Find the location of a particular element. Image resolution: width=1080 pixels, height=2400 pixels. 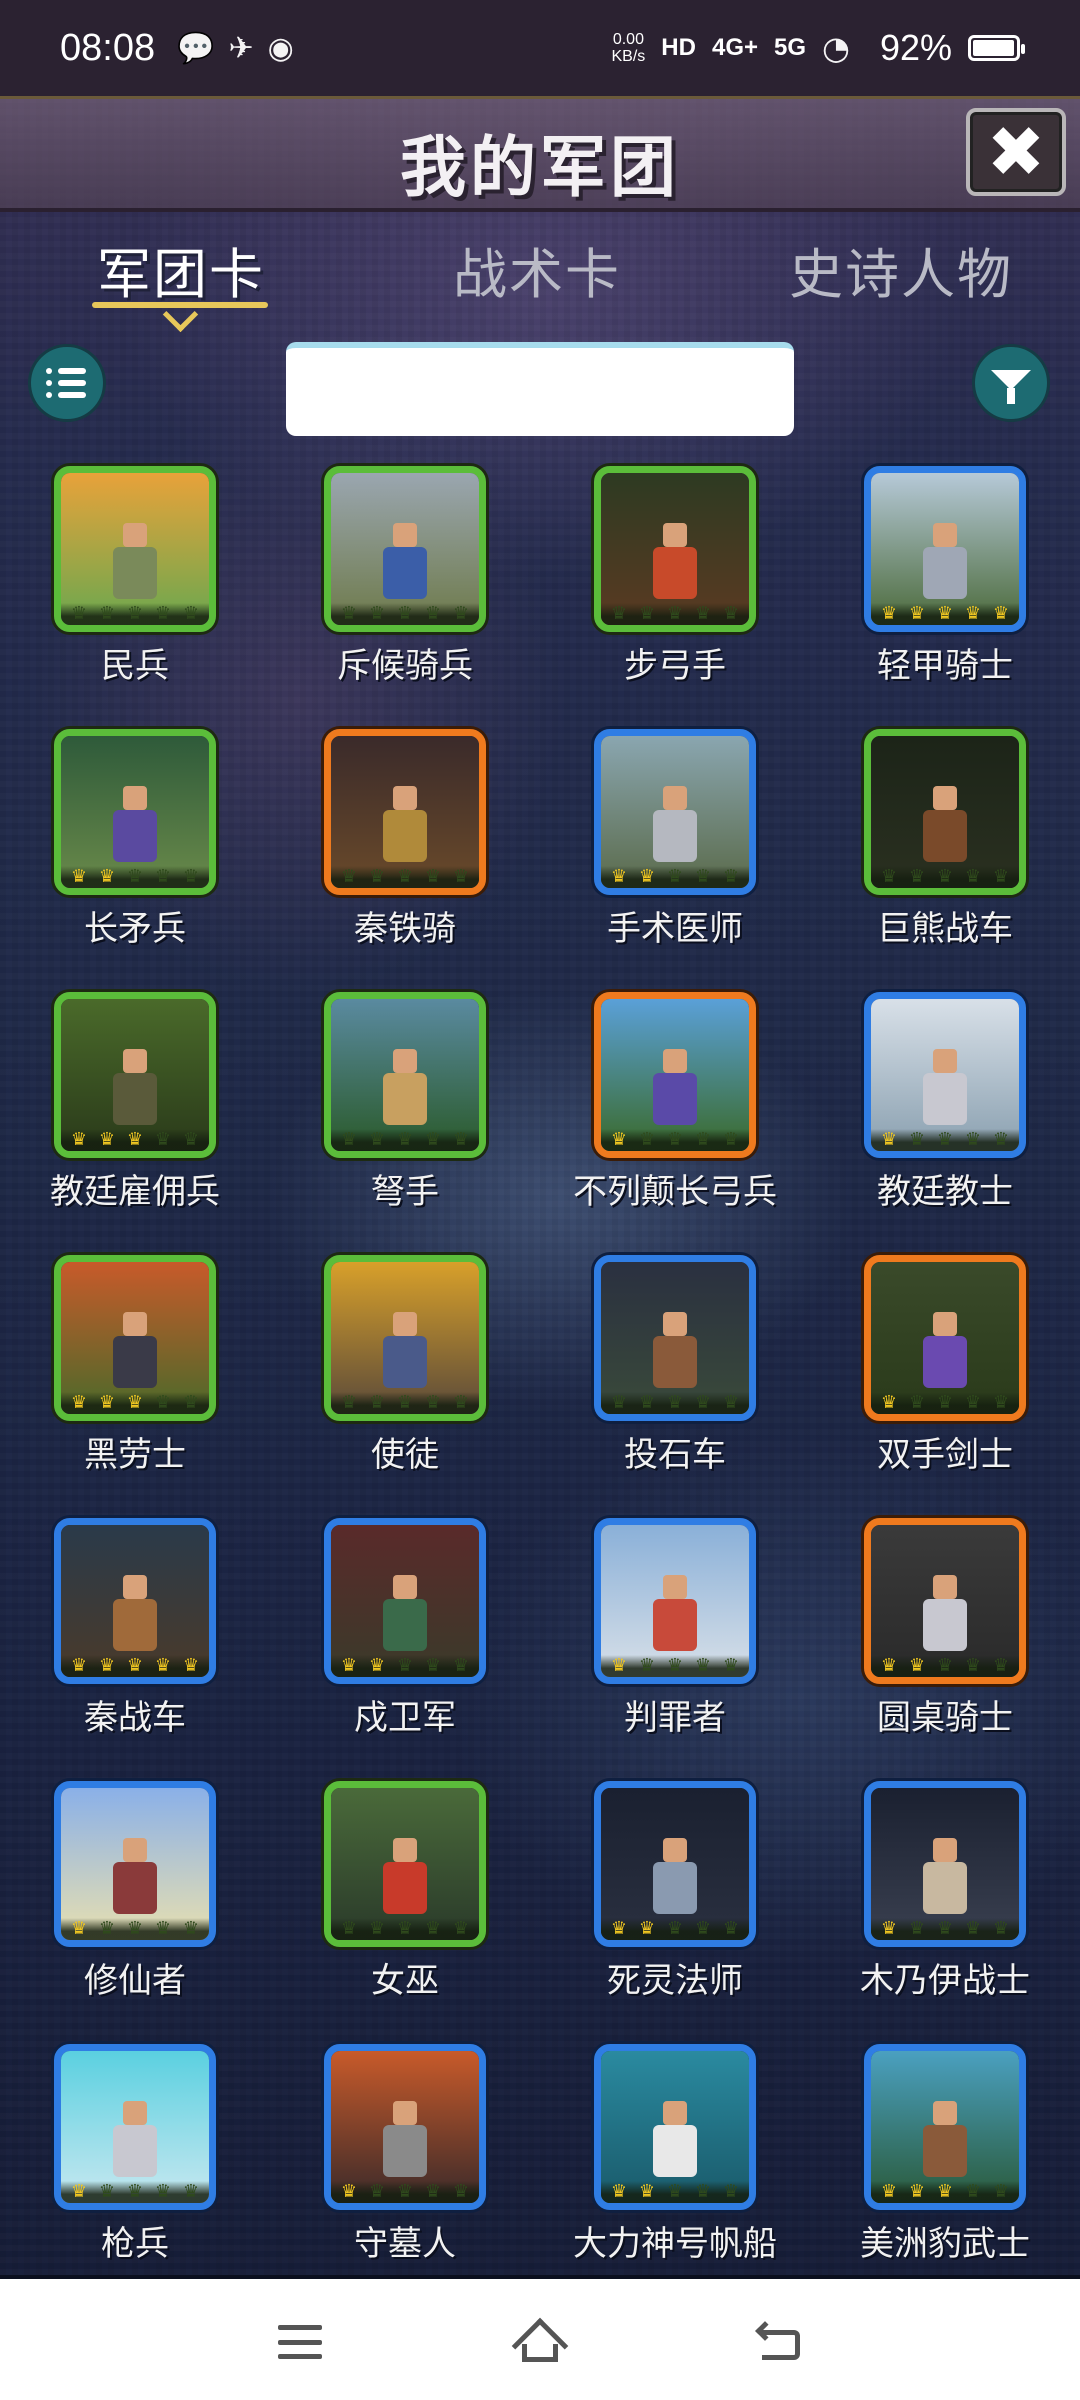

tab-tactic-cards: 战术卡 is located at coordinates (537, 269).